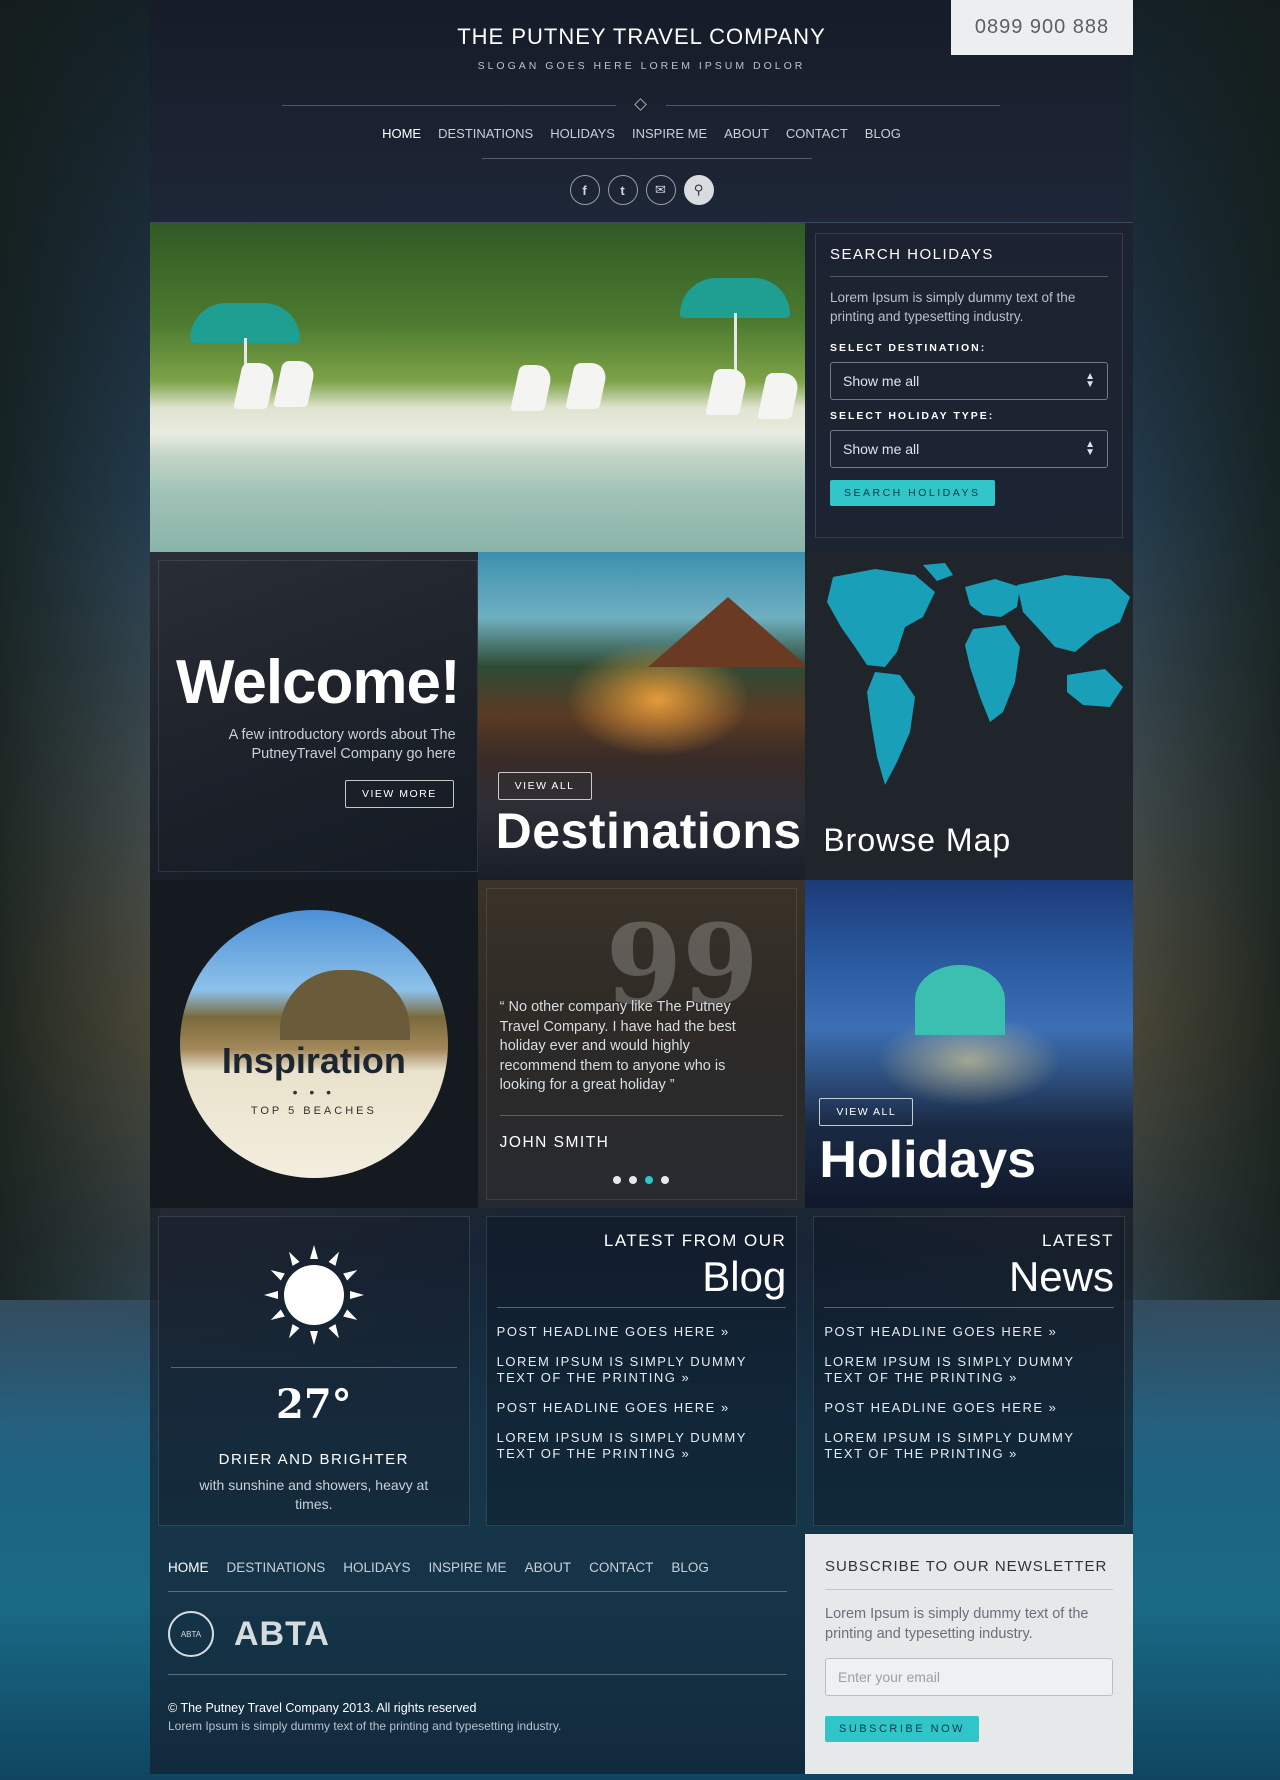  Describe the element at coordinates (468, 1567) in the screenshot. I see `footer-nav-inspire-me: INSPIRE ME` at that location.